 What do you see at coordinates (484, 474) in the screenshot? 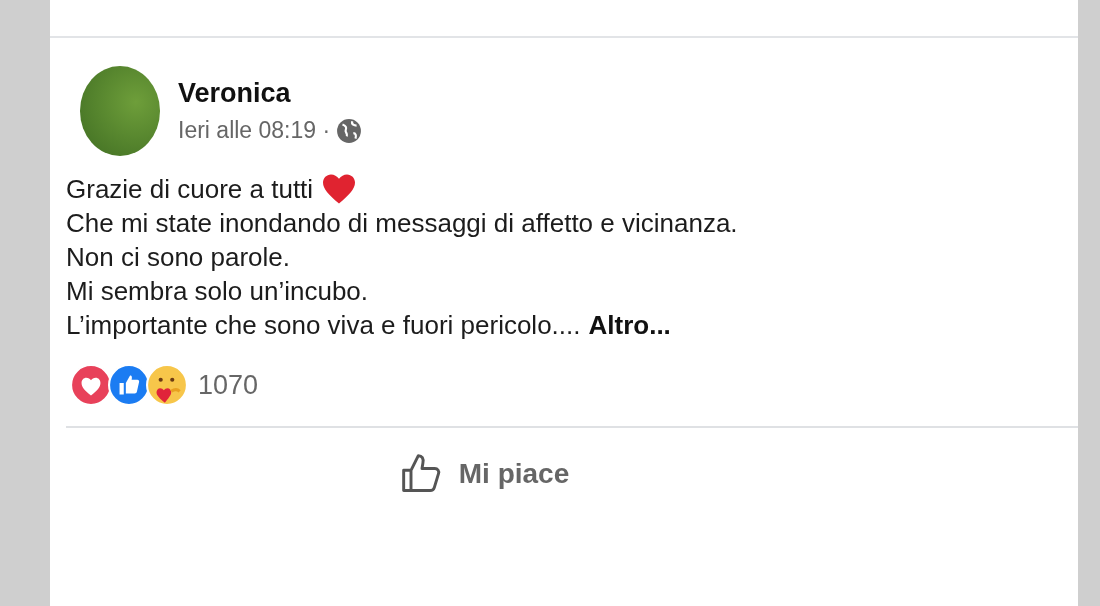
I see `like-button: Mi piace` at bounding box center [484, 474].